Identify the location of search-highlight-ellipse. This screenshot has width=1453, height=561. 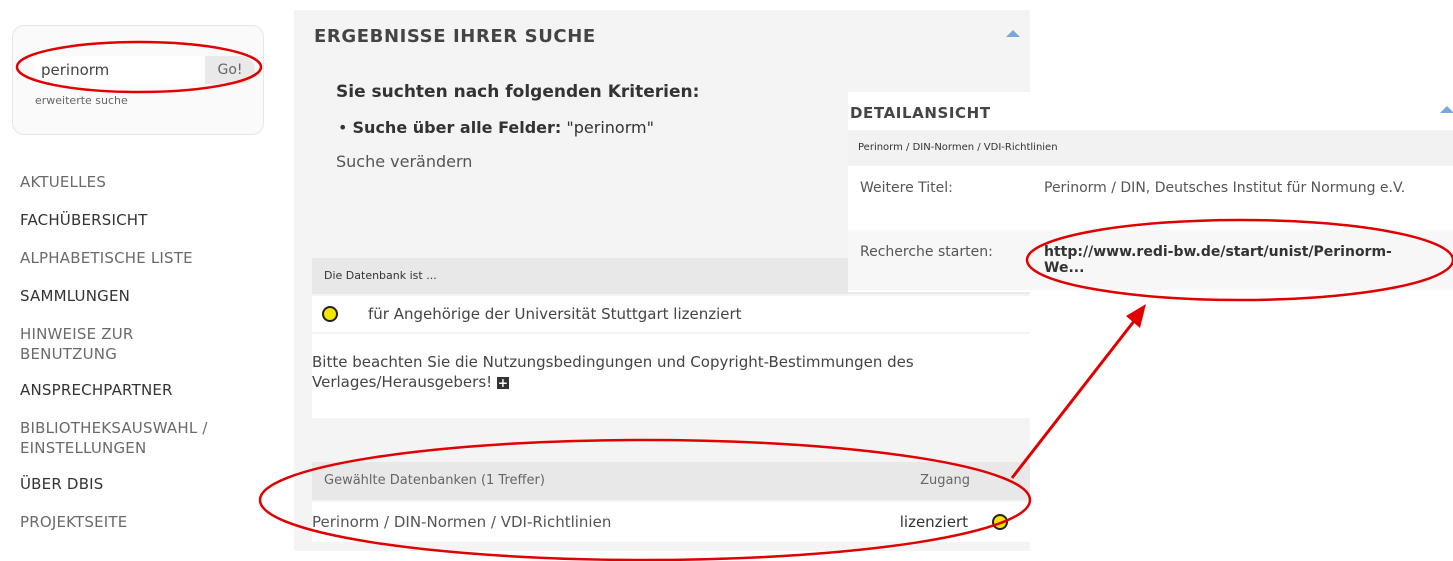
(139, 67).